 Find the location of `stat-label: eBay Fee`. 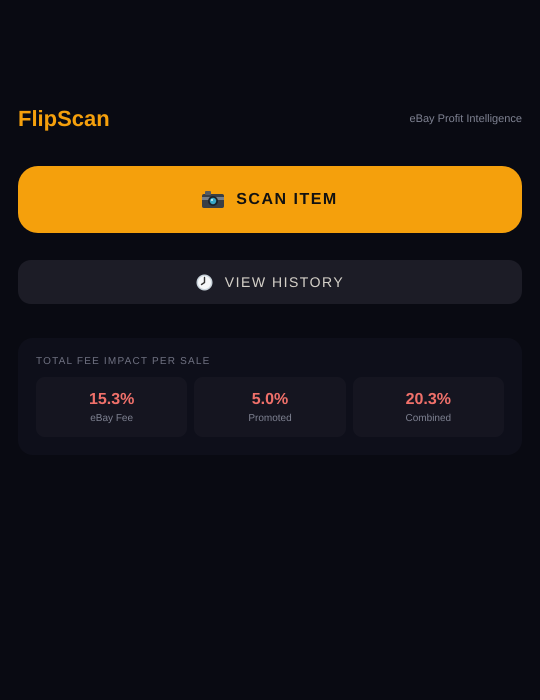

stat-label: eBay Fee is located at coordinates (112, 418).